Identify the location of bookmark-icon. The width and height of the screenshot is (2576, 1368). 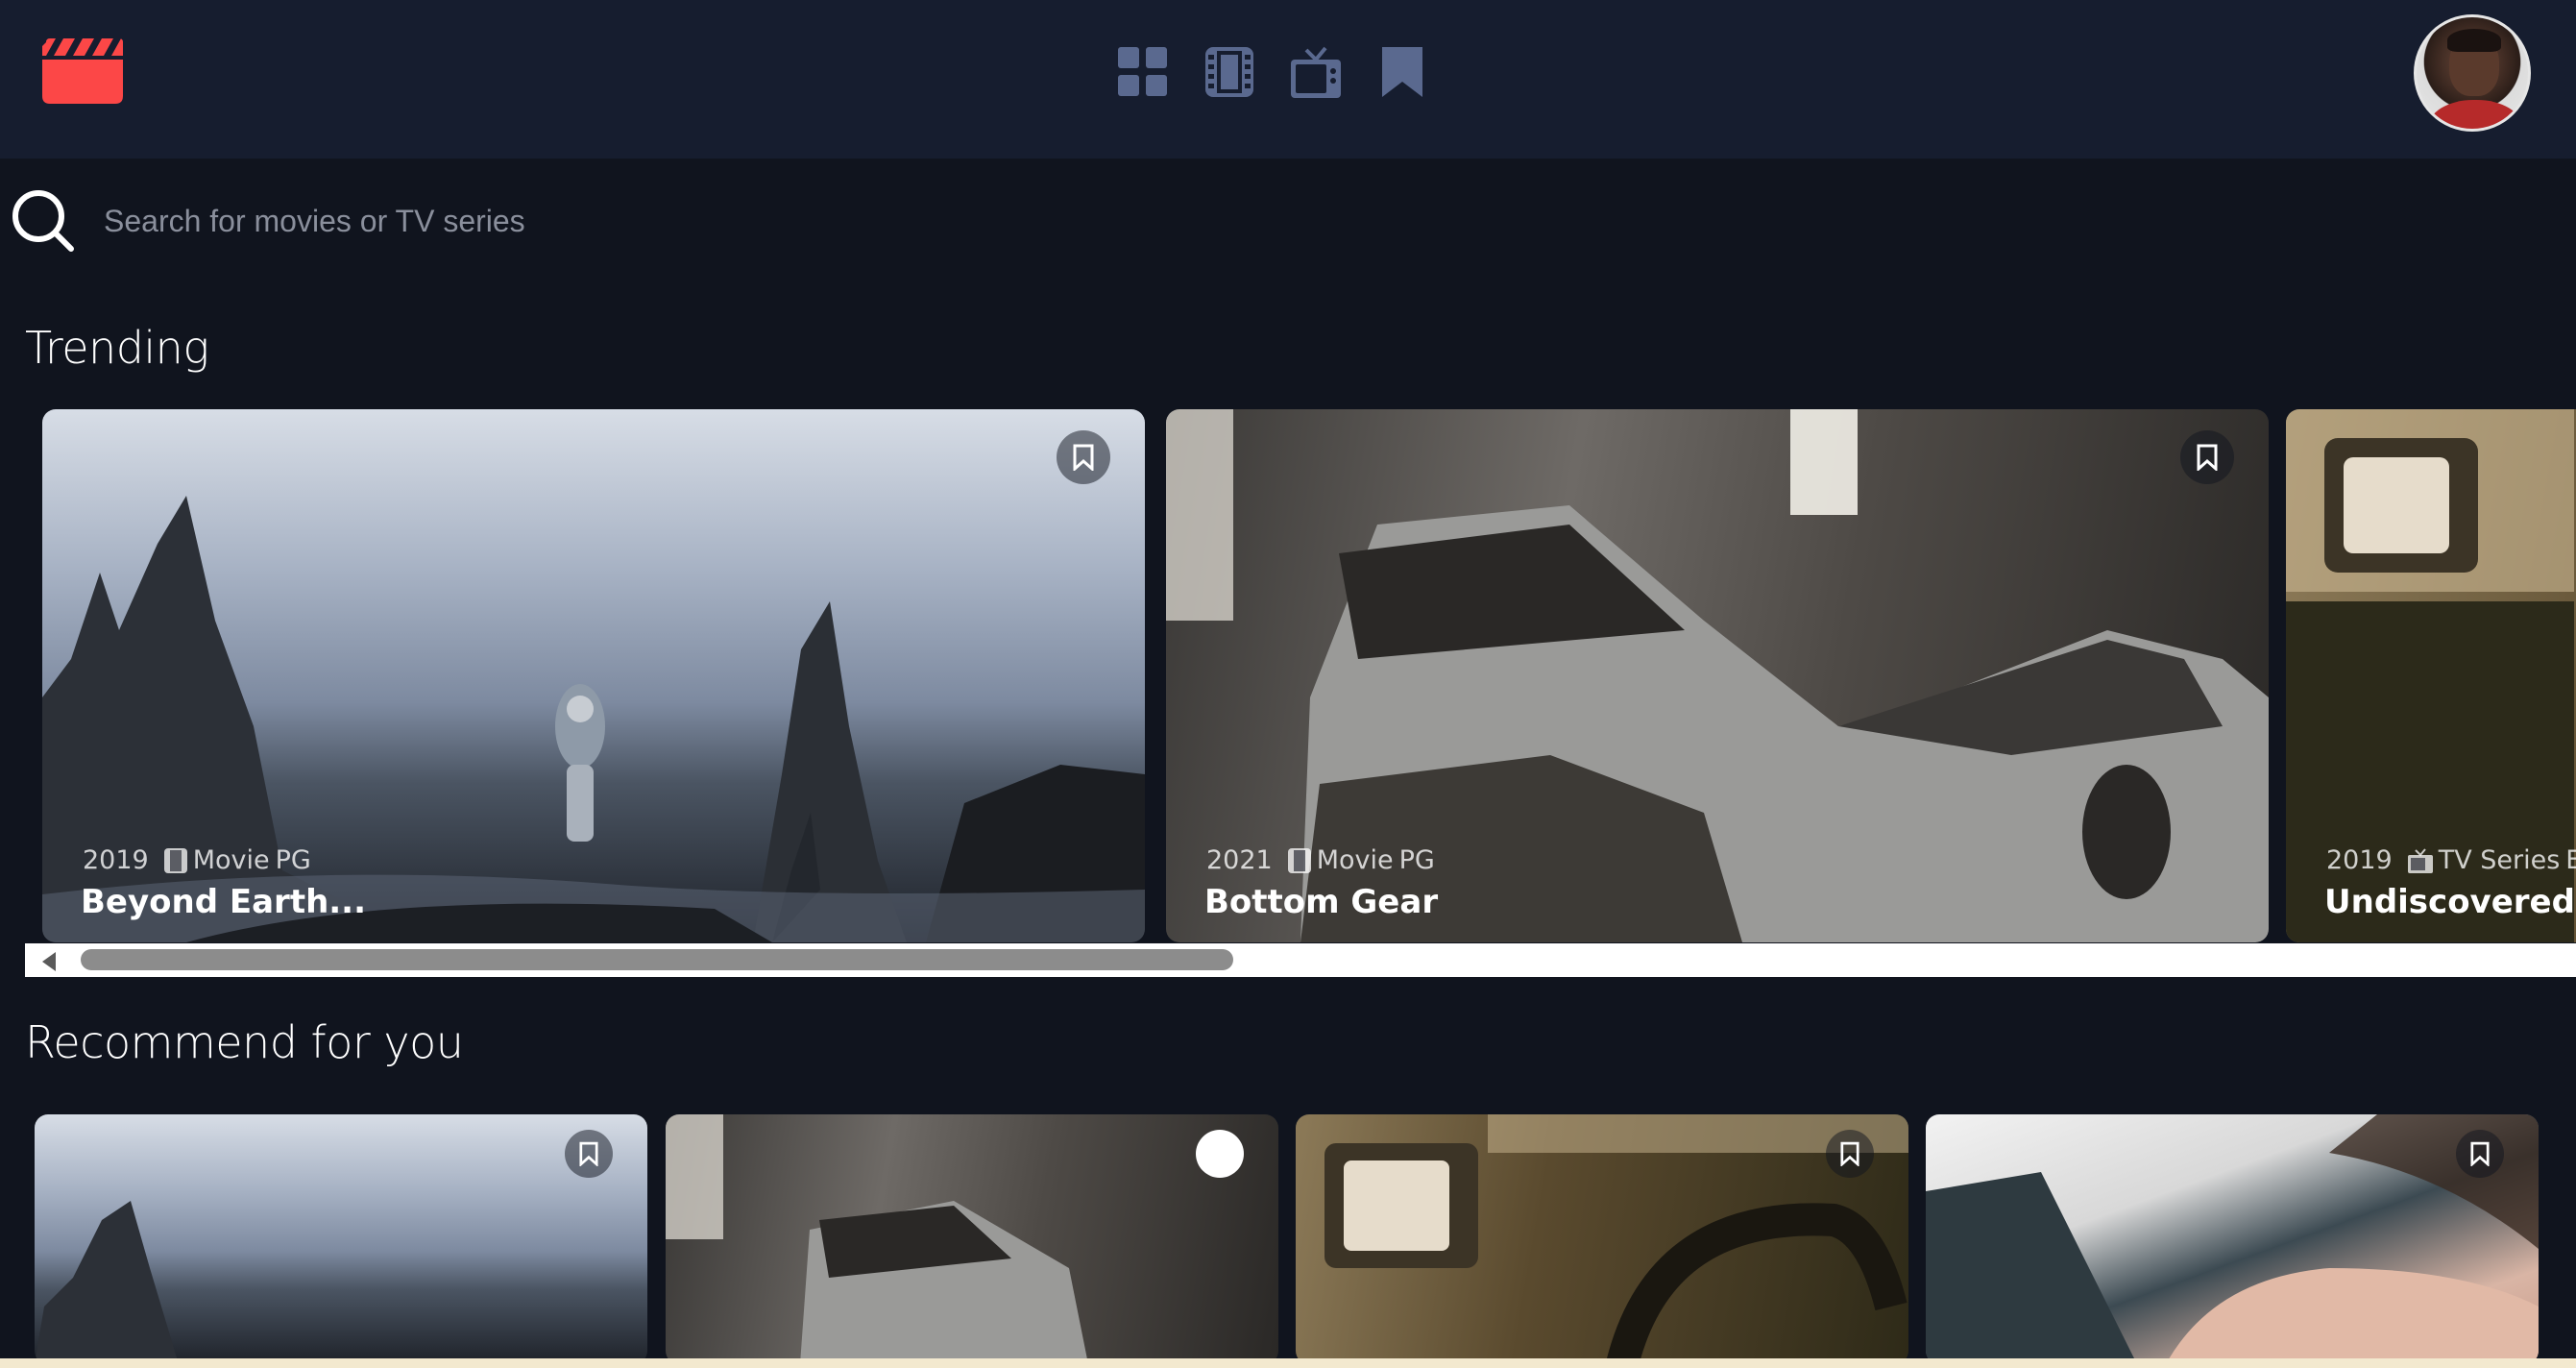
(1402, 72).